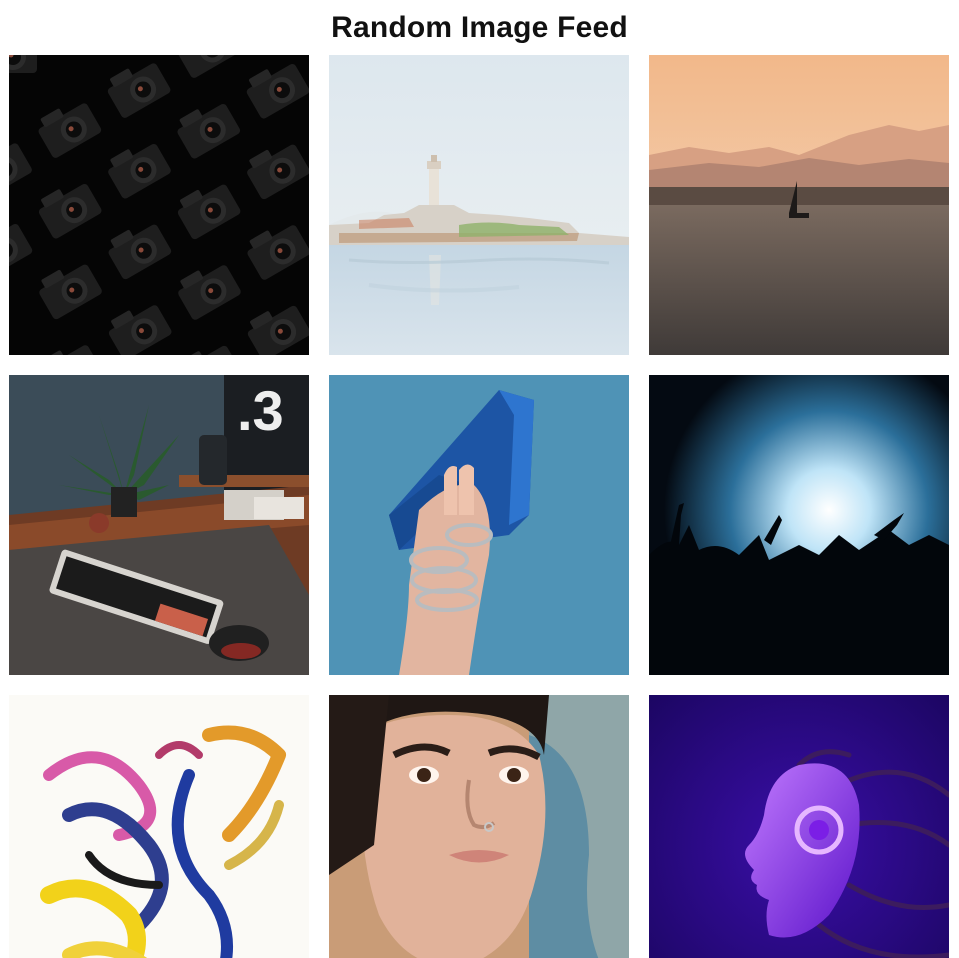 The width and height of the screenshot is (959, 958). I want to click on feed-image-desk: .3, so click(159, 525).